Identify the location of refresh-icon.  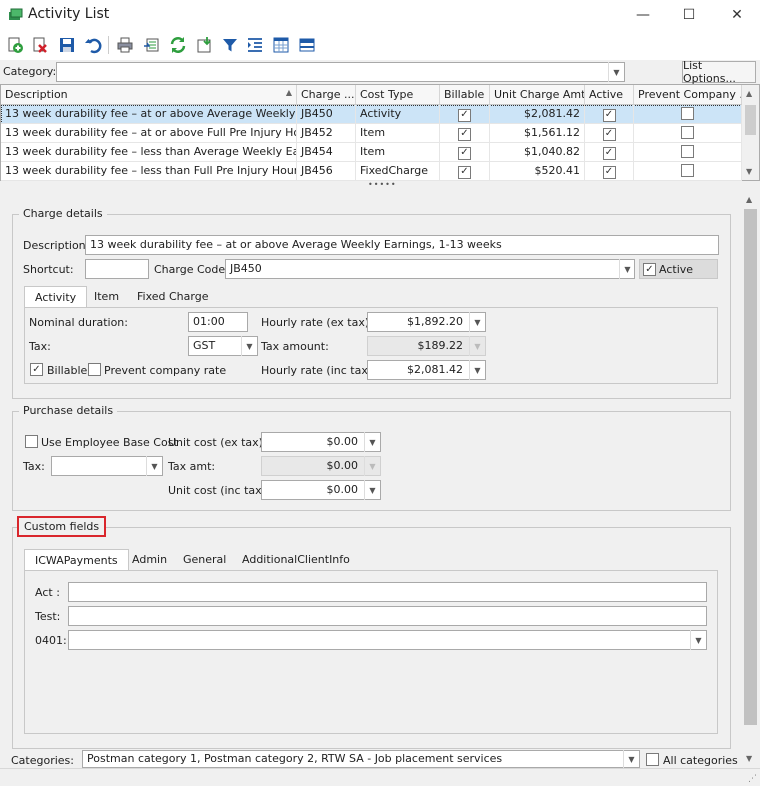
(178, 45).